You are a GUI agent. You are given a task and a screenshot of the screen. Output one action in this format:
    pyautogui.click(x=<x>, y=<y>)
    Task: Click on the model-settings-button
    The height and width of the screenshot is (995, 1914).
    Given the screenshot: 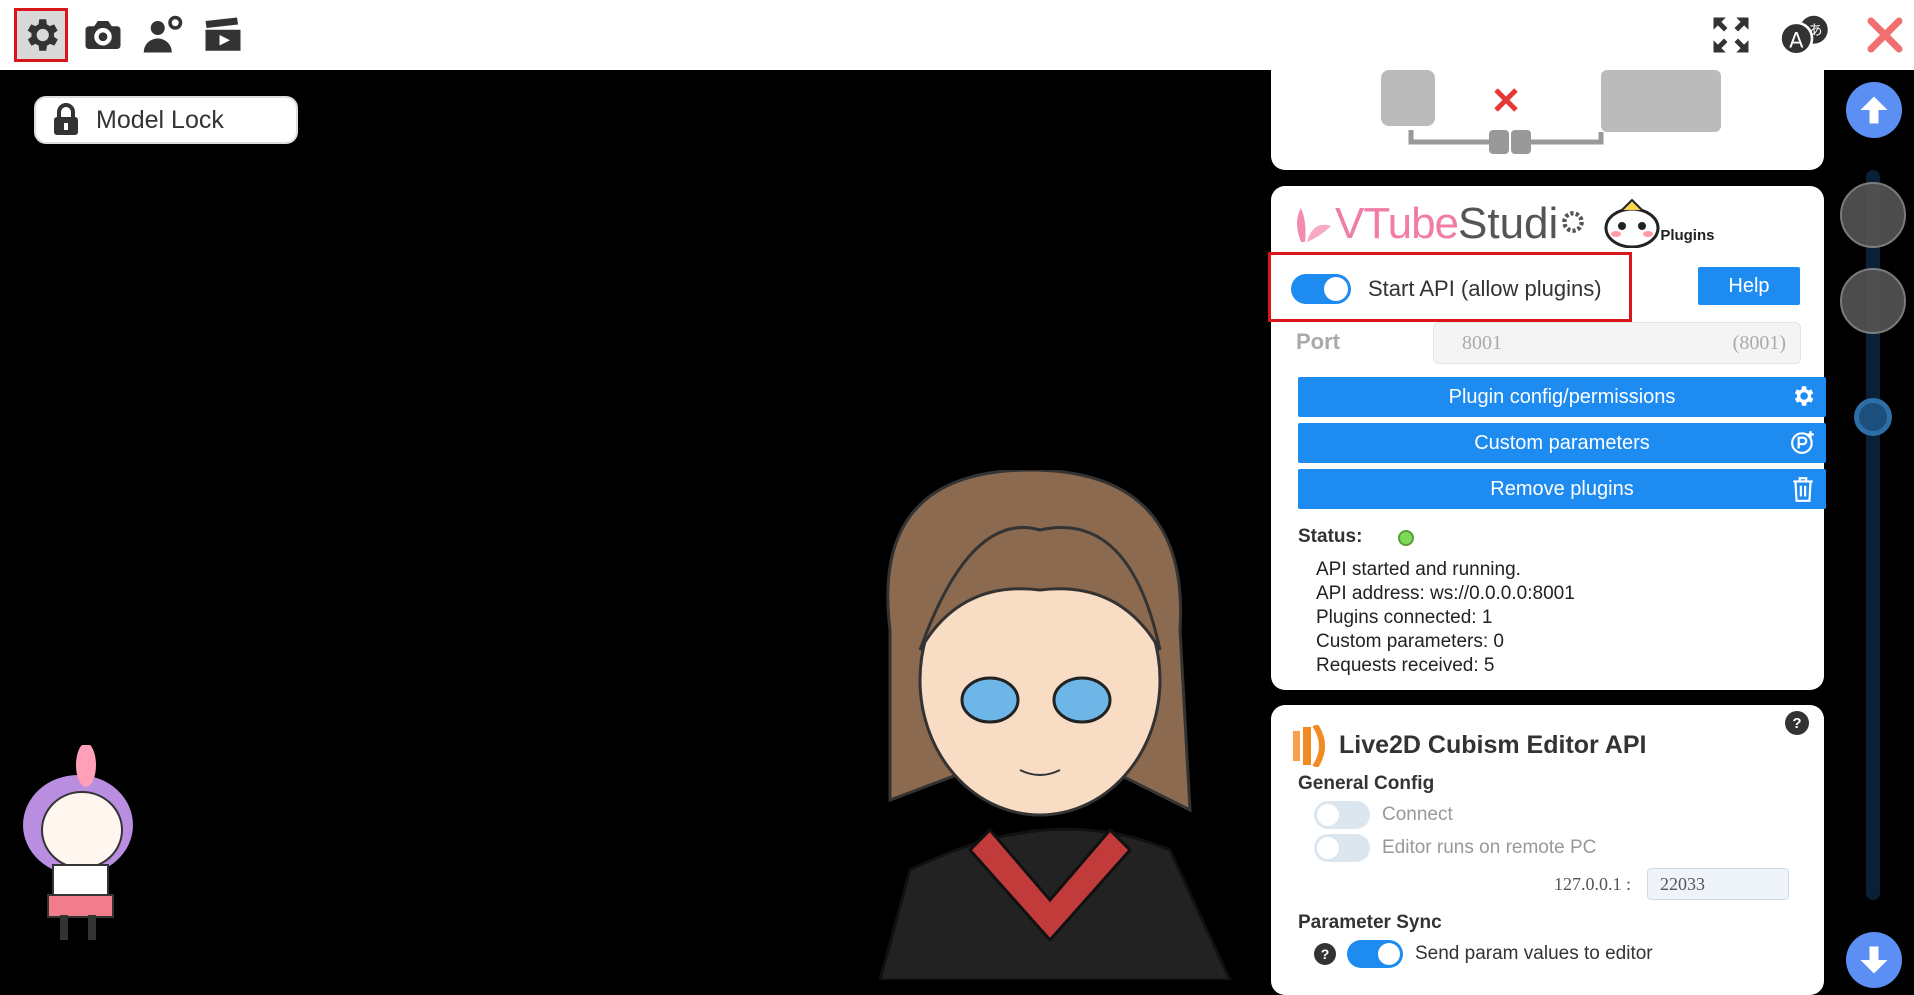 What is the action you would take?
    pyautogui.click(x=163, y=35)
    